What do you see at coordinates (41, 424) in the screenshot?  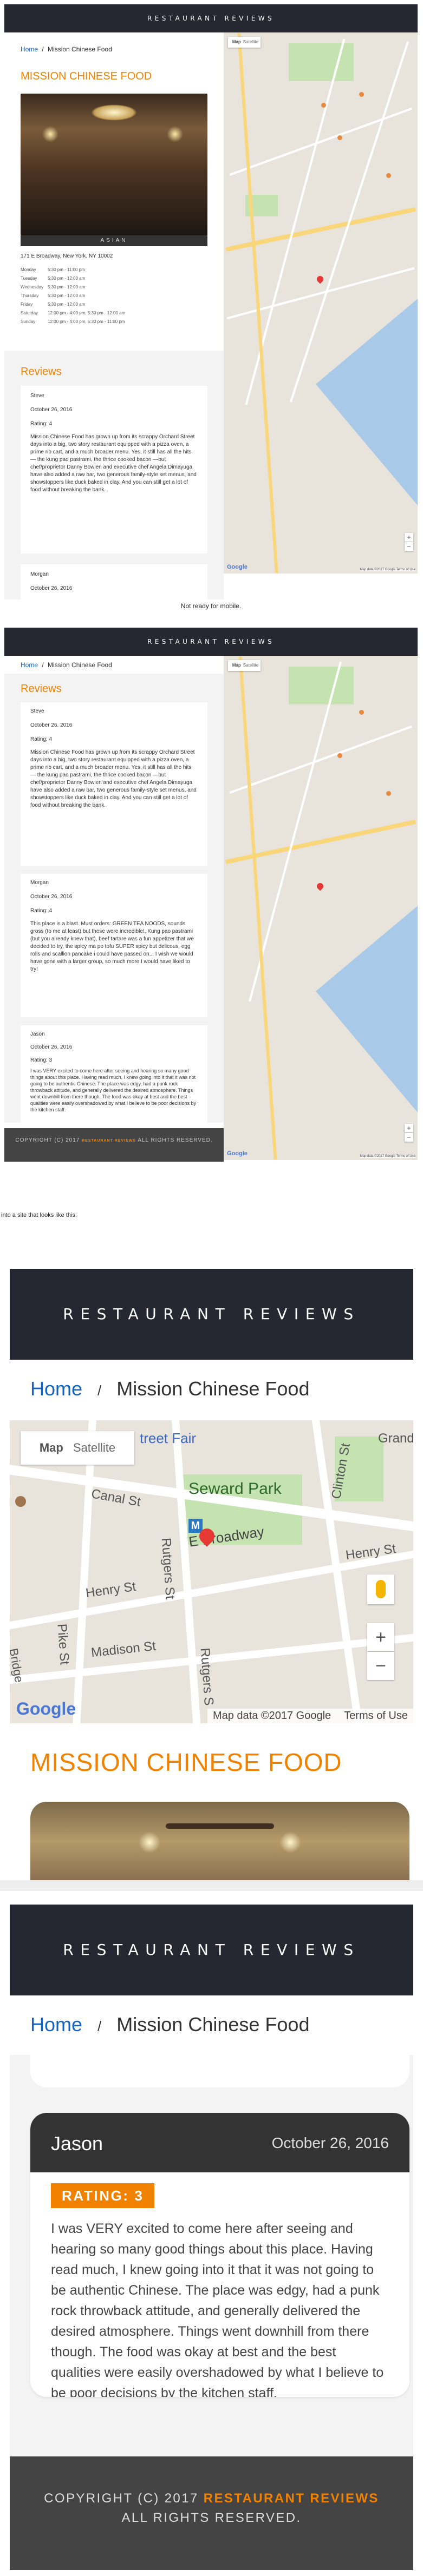 I see `review-rating: Rating: 4` at bounding box center [41, 424].